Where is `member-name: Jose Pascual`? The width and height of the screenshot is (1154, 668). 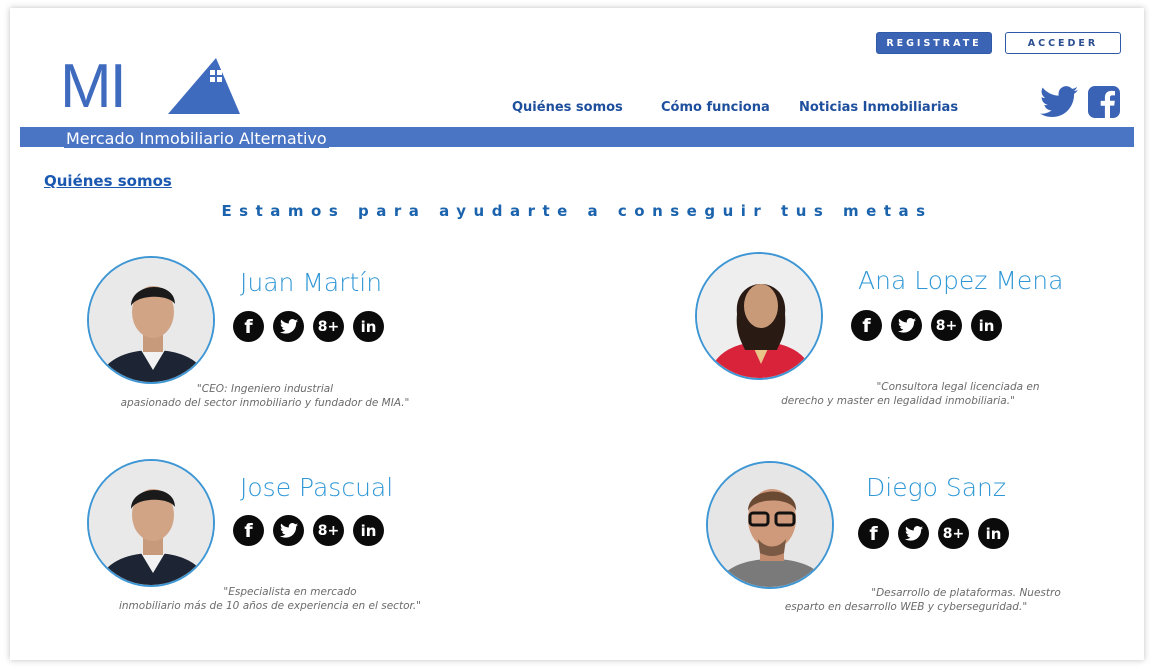 member-name: Jose Pascual is located at coordinates (317, 487).